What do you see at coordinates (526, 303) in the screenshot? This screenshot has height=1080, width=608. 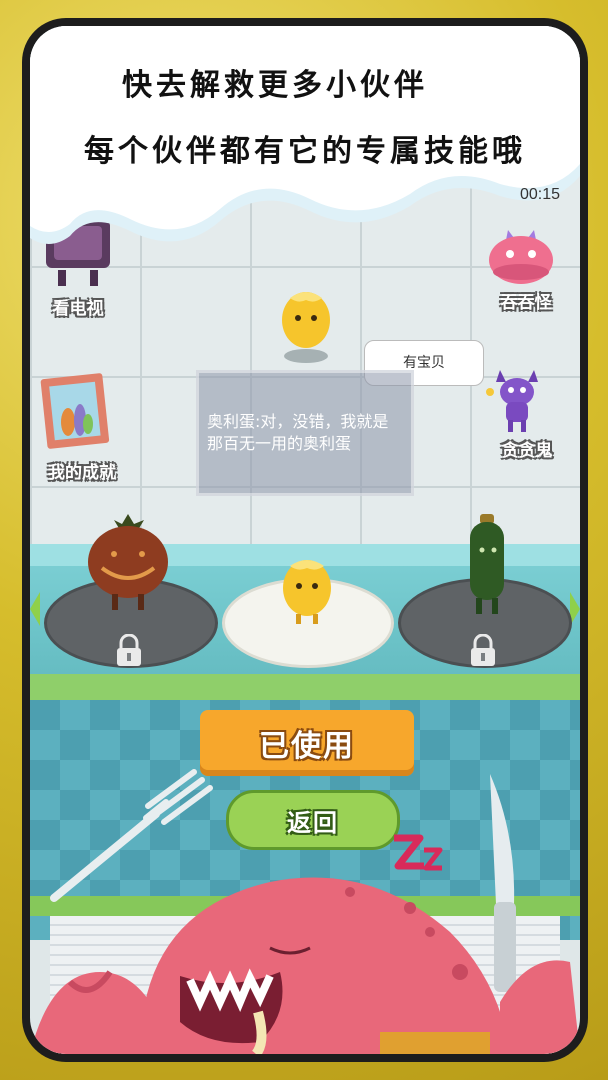 I see `swallow-monster-label: 吞吞怪` at bounding box center [526, 303].